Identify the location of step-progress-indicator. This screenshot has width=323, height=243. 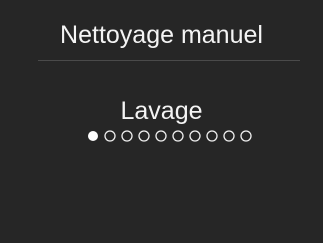
(172, 136).